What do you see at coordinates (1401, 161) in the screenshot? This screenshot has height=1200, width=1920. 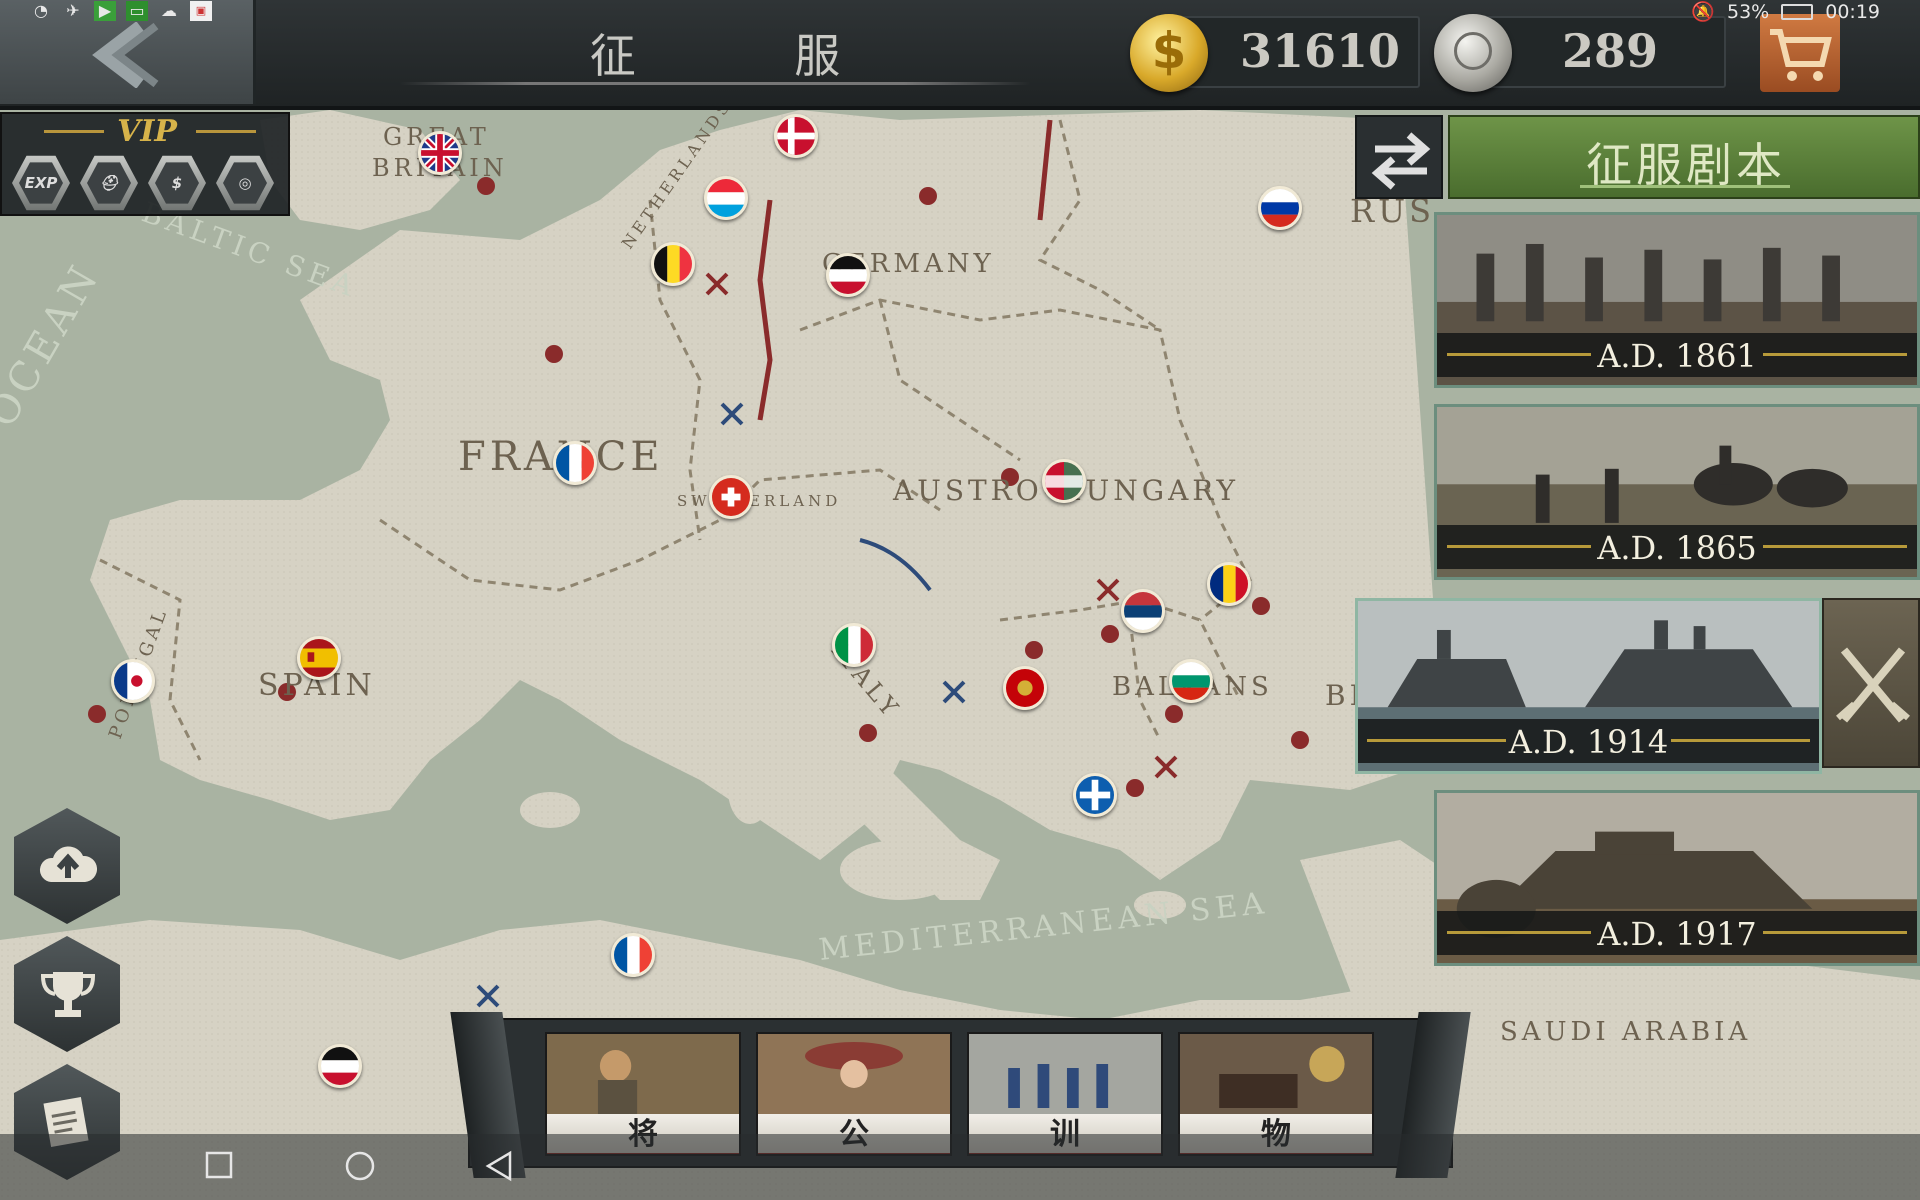 I see `swap-arrows-icon` at bounding box center [1401, 161].